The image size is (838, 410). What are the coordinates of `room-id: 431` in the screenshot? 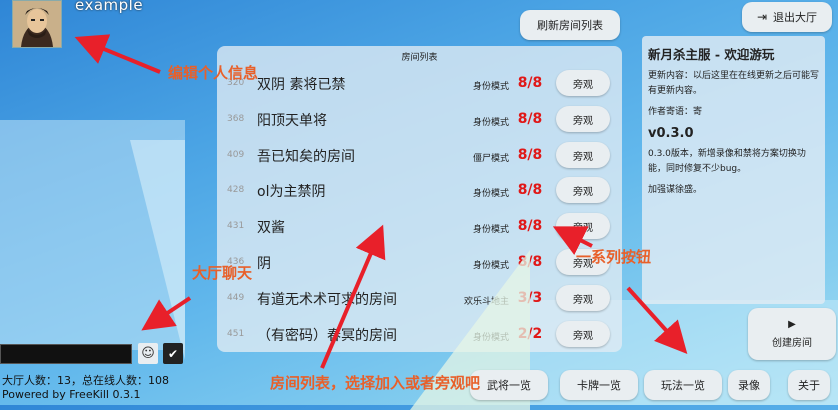 It's located at (236, 226).